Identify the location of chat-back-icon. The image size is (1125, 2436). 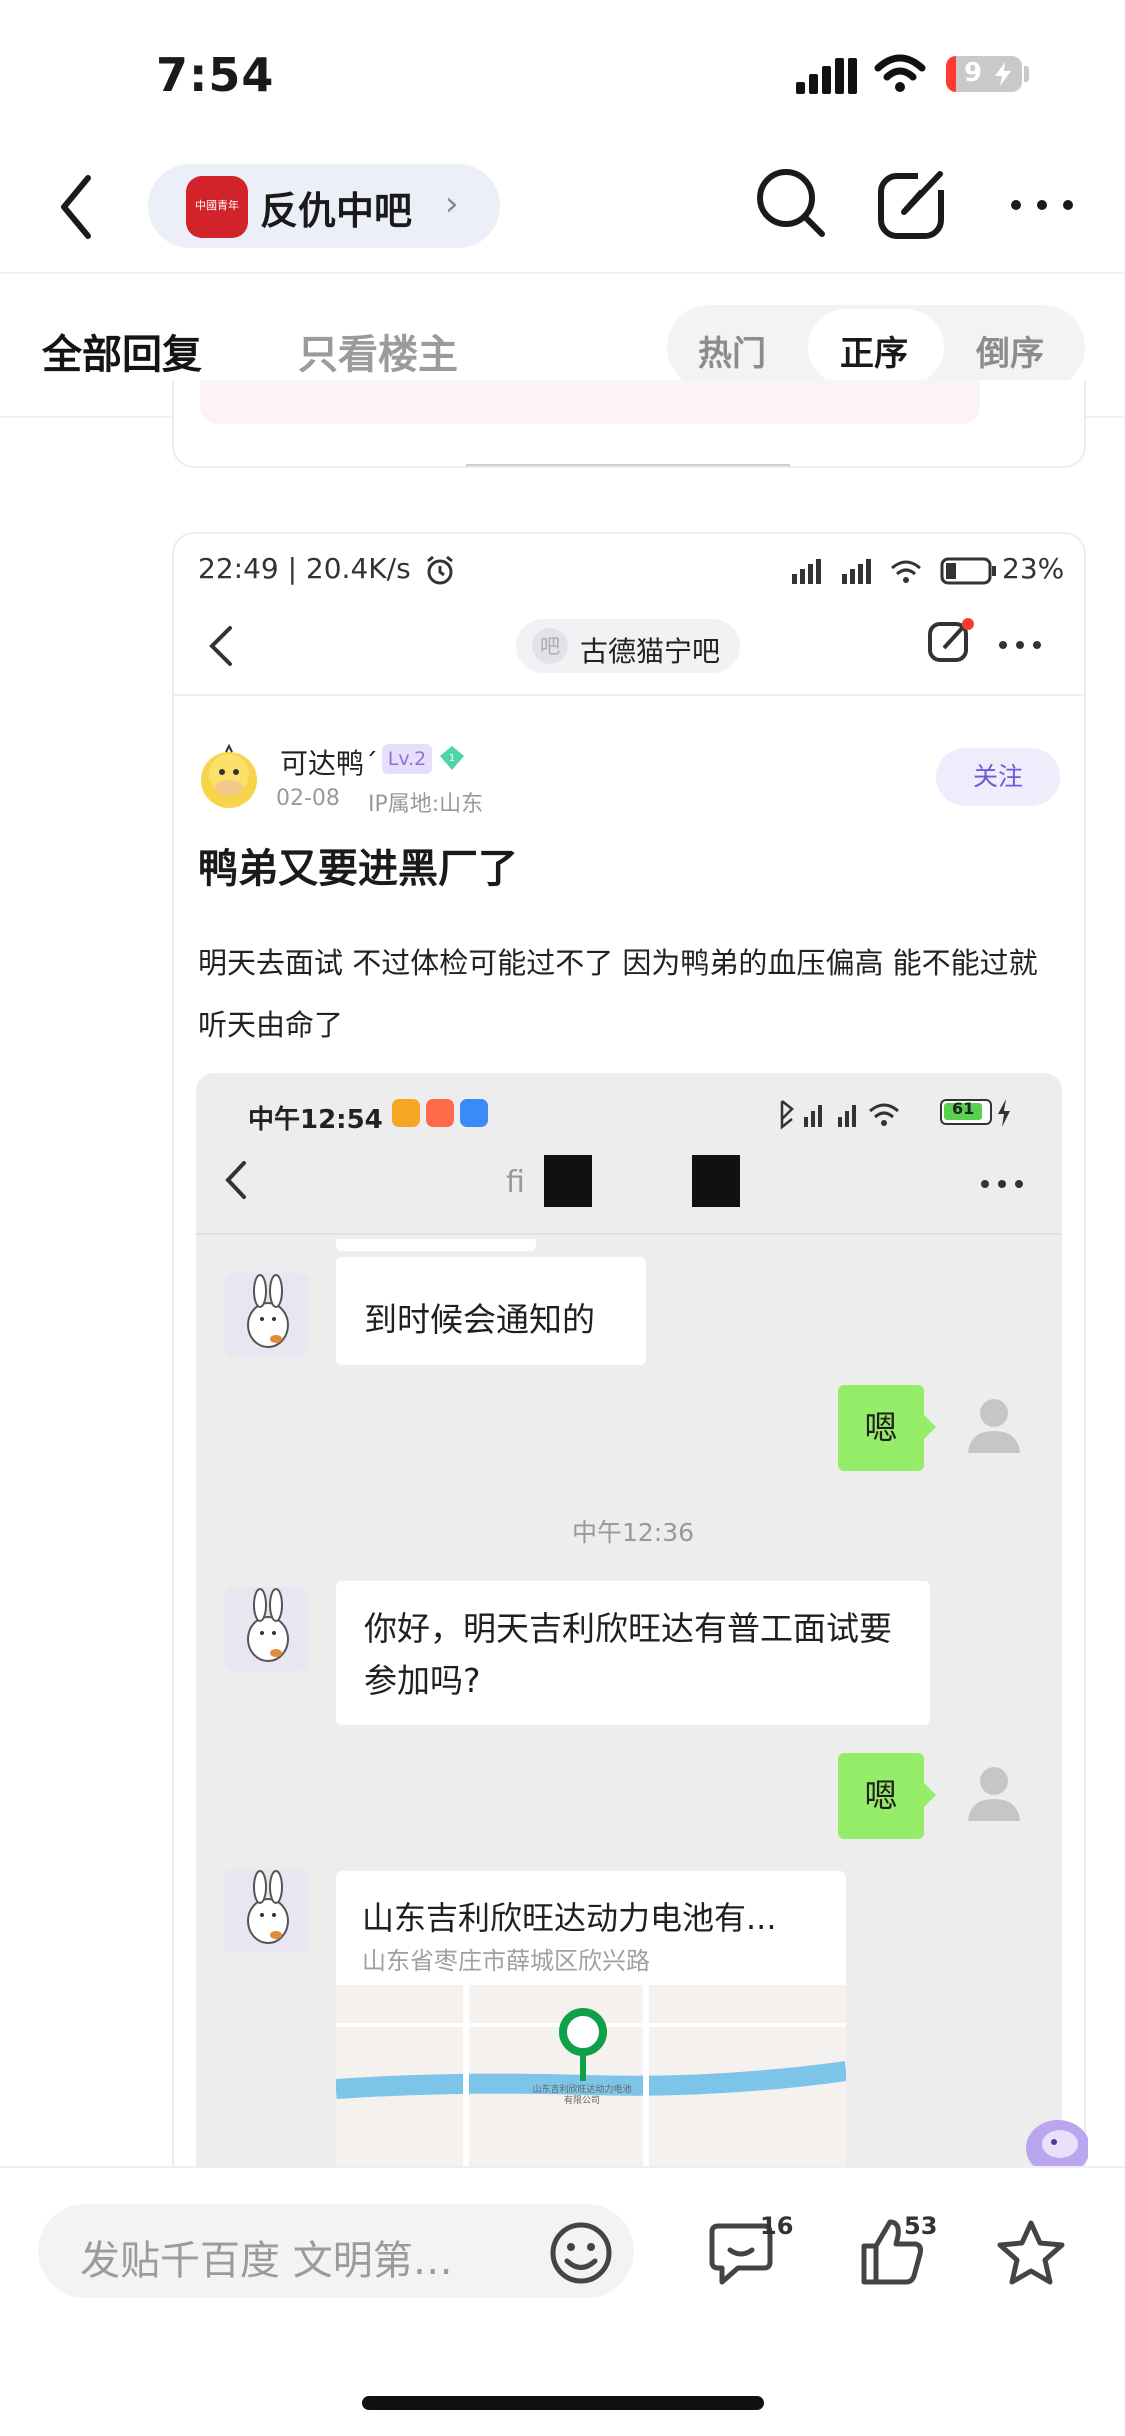
(235, 1180).